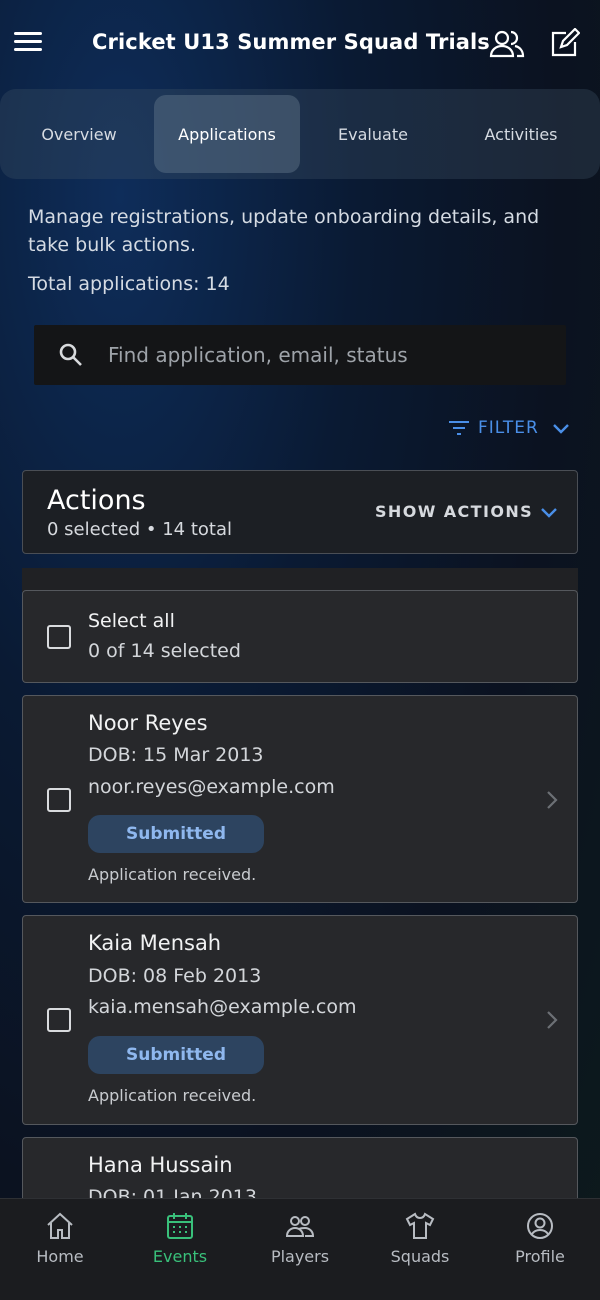  Describe the element at coordinates (300, 636) in the screenshot. I see `select-all-row: Select all 0 of 14 selected` at that location.